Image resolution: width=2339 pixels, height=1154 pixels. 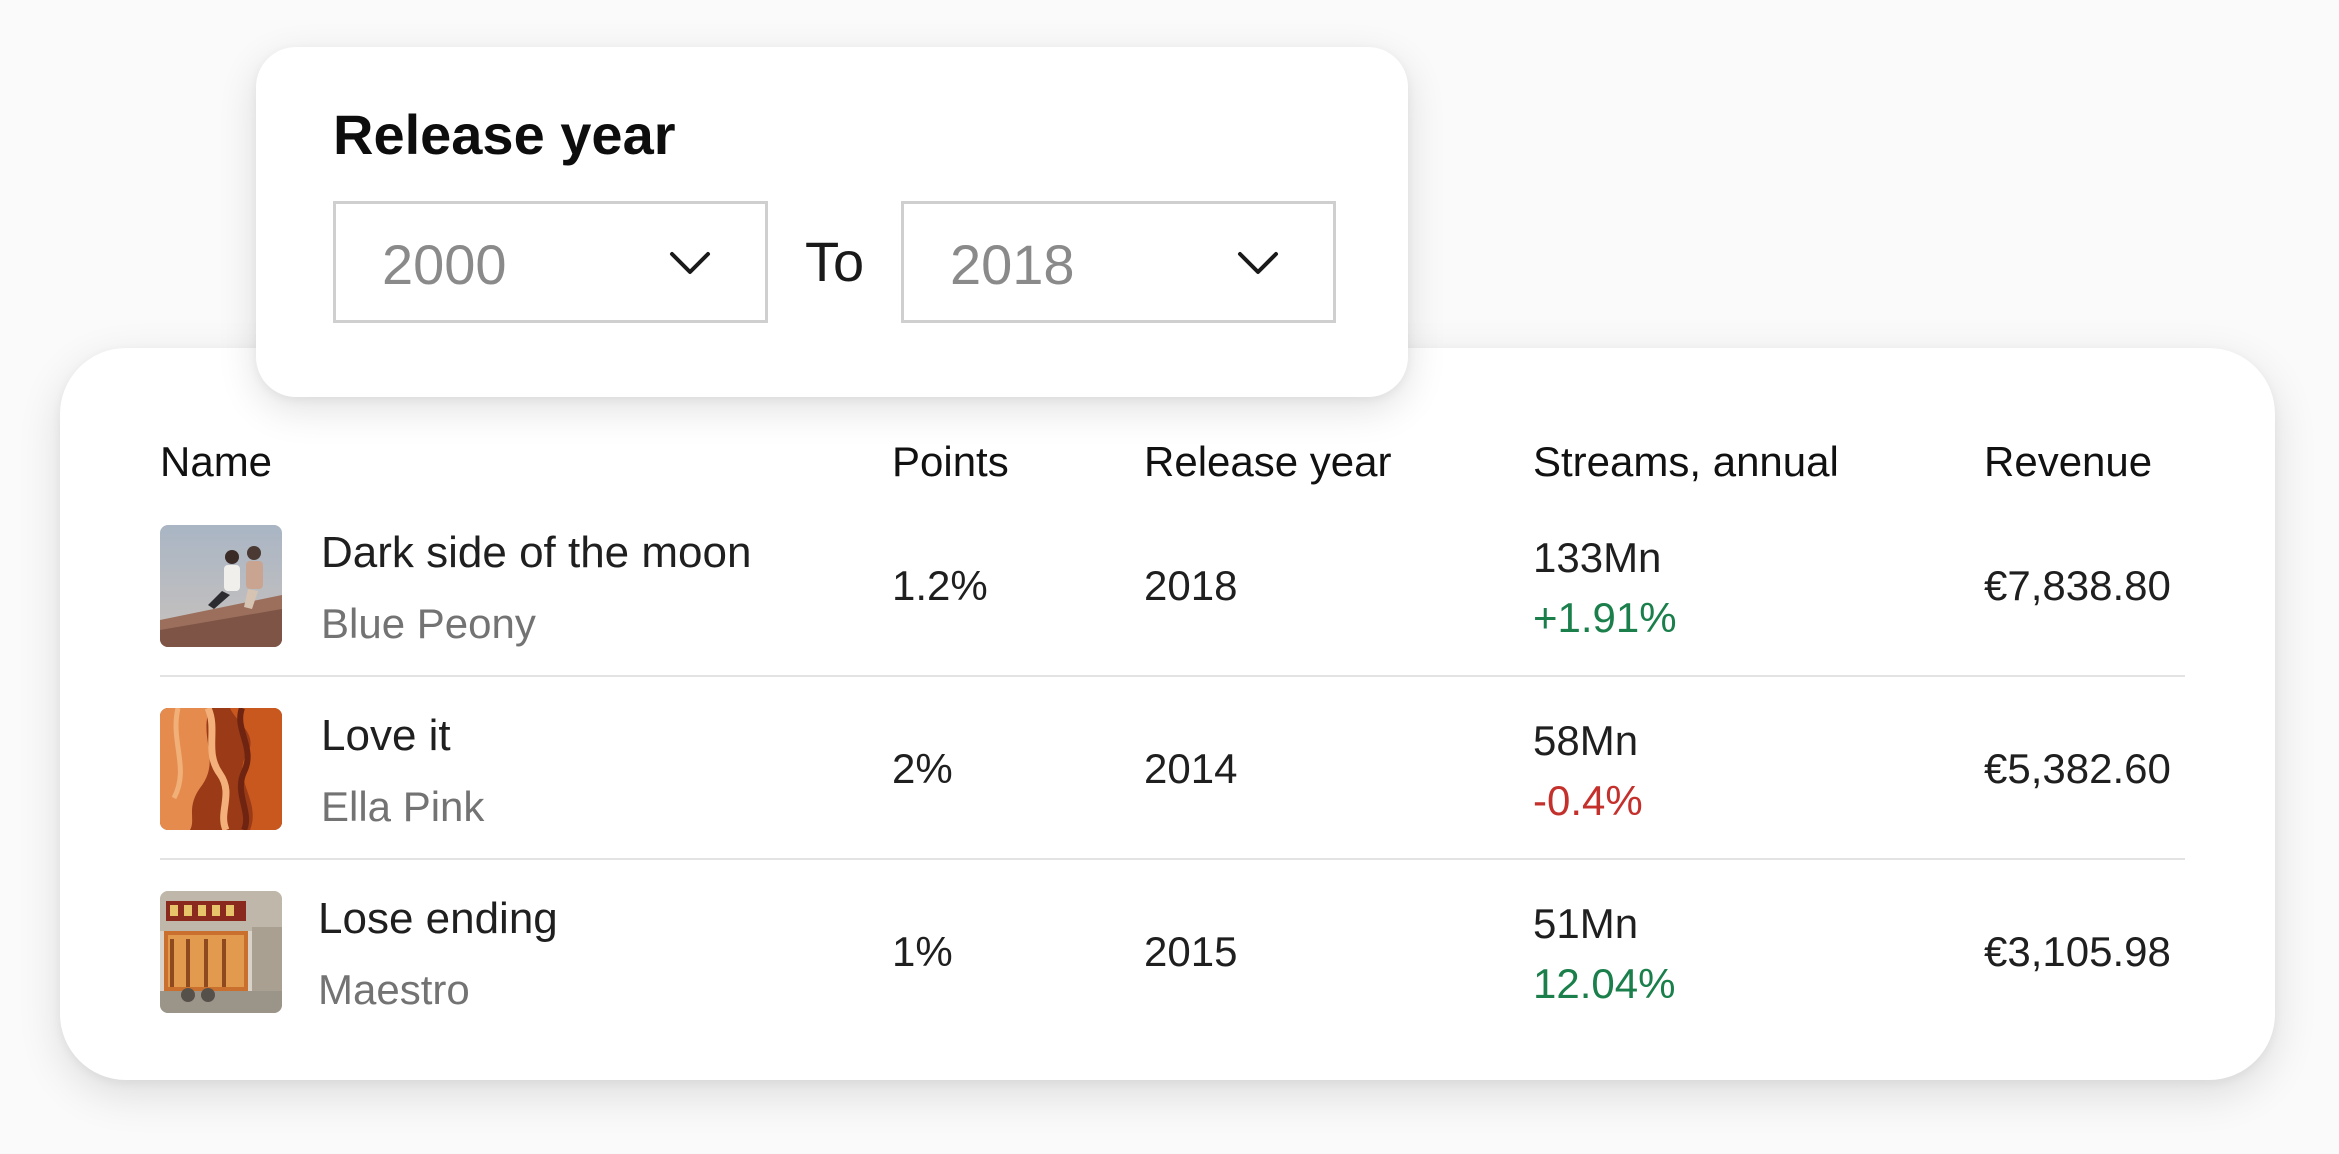 I want to click on points-value: 1%, so click(x=922, y=951).